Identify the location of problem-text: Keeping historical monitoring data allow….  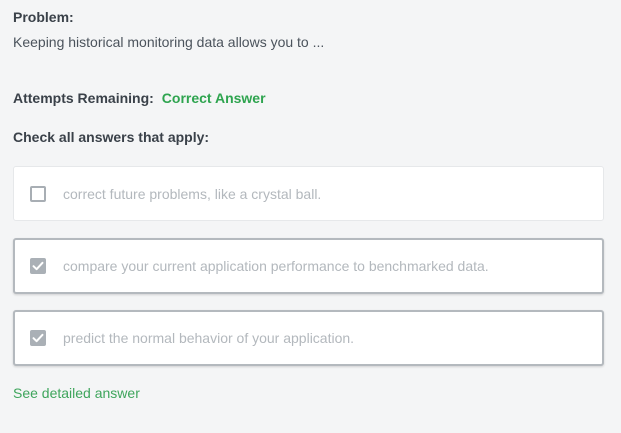
(169, 42).